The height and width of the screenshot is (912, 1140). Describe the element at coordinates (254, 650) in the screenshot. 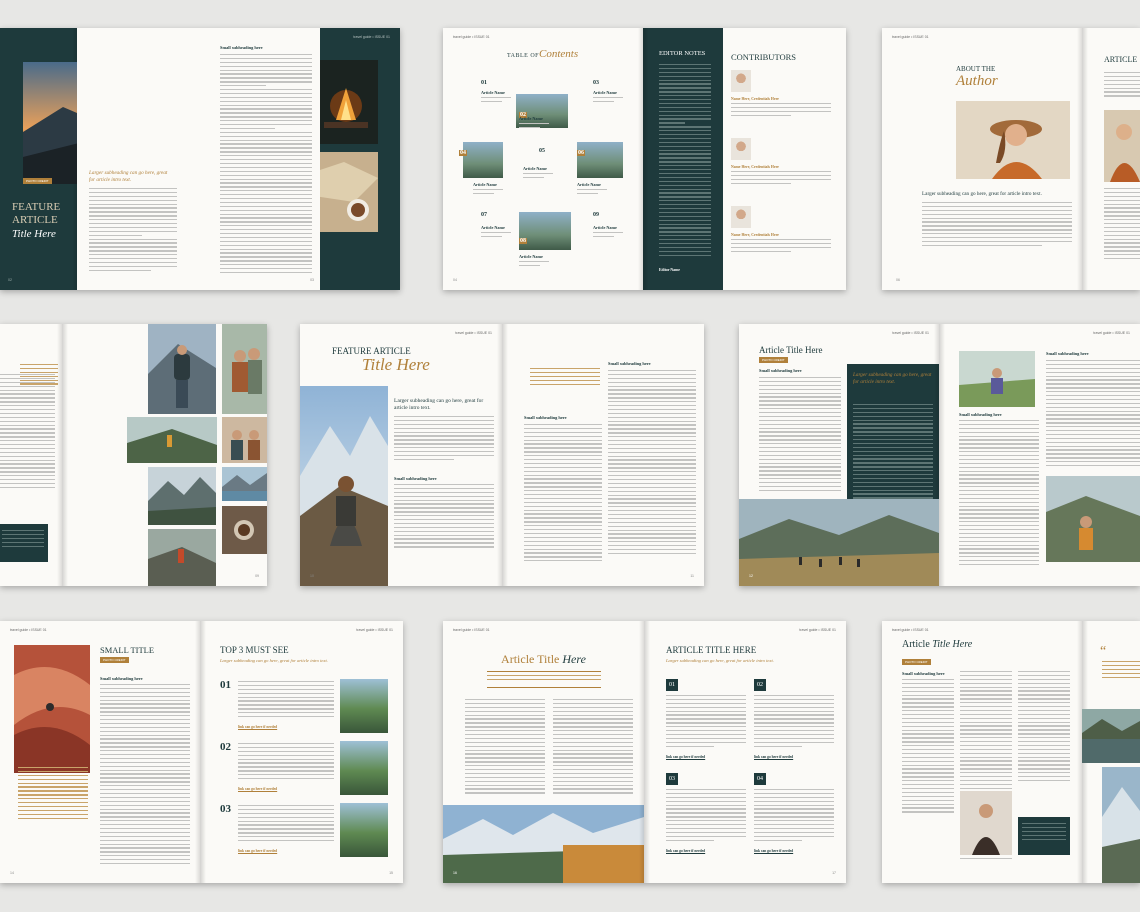

I see `top3-title: TOP 3 MUST SEE` at that location.